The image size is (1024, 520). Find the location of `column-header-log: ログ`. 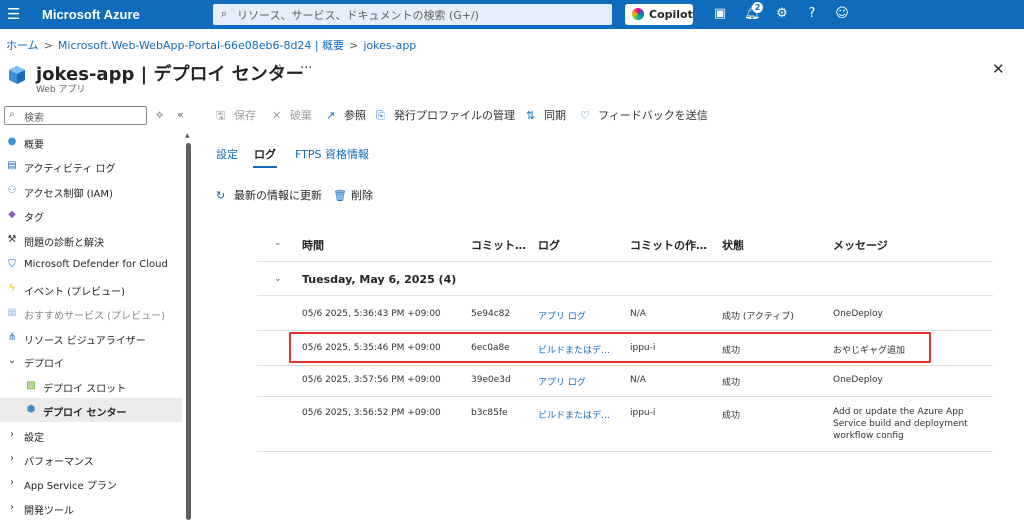

column-header-log: ログ is located at coordinates (549, 245).